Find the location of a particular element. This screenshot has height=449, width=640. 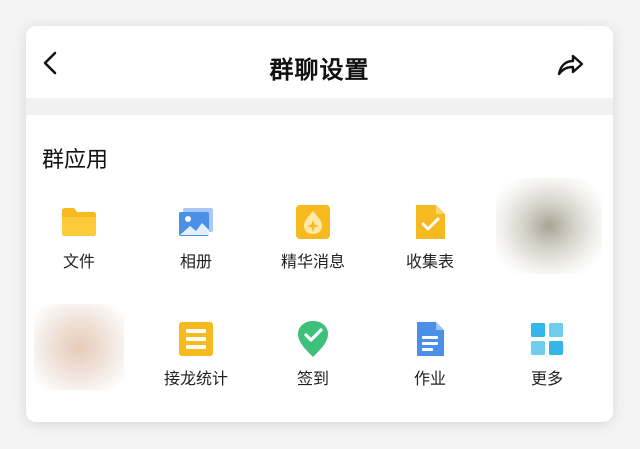

app-item-checkin: 签到 is located at coordinates (313, 364).